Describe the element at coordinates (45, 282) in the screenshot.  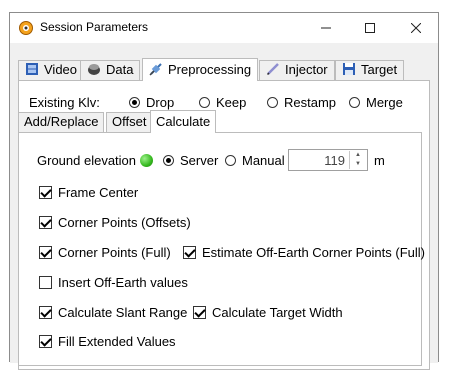
I see `insert-off-earth-check` at that location.